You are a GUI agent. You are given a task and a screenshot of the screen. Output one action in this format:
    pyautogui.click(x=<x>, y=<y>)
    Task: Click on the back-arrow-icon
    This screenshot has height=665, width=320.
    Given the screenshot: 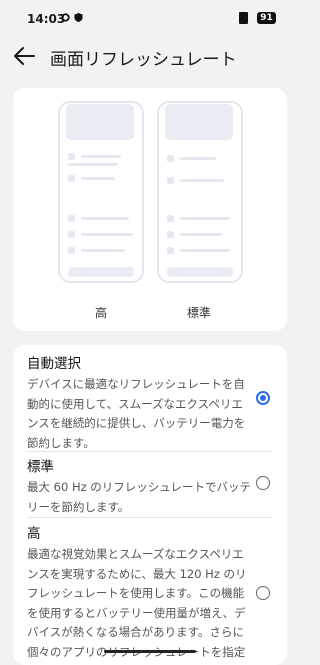 What is the action you would take?
    pyautogui.click(x=24, y=56)
    